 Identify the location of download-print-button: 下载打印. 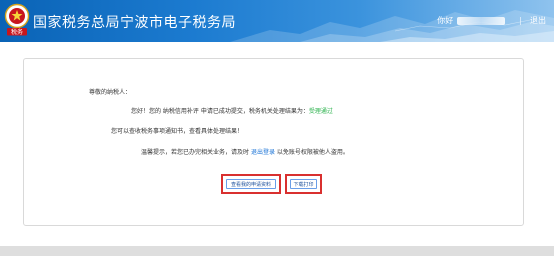
(303, 184).